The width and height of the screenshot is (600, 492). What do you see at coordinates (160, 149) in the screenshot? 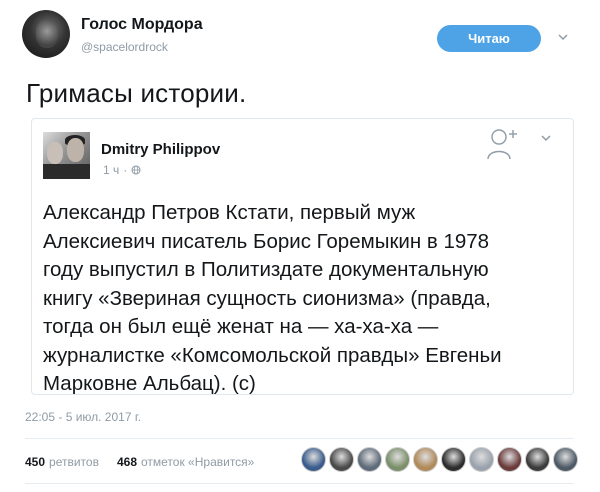
I see `quoted-author-name: Dmitry Philippov` at bounding box center [160, 149].